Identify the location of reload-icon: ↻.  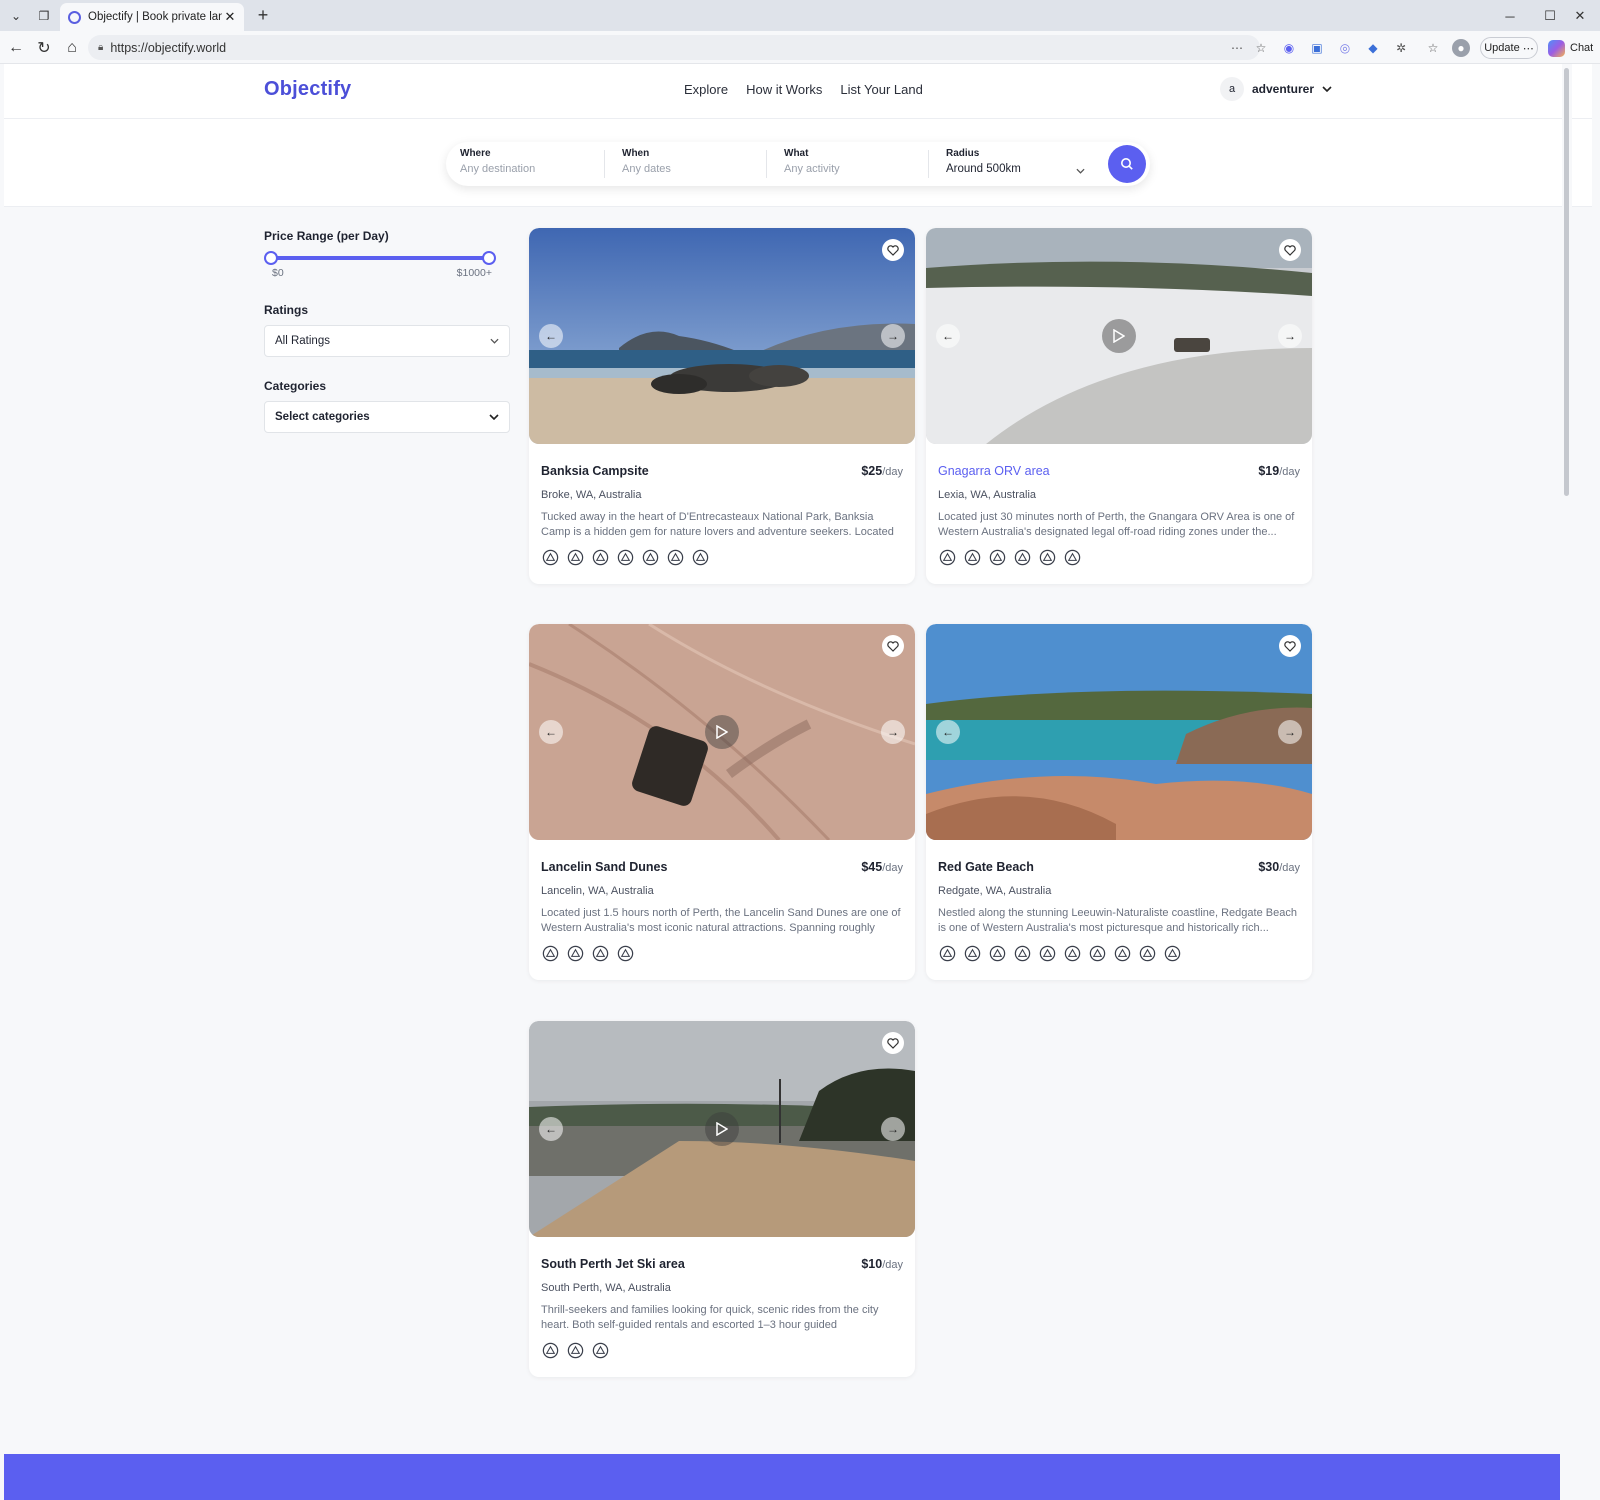
(44, 48).